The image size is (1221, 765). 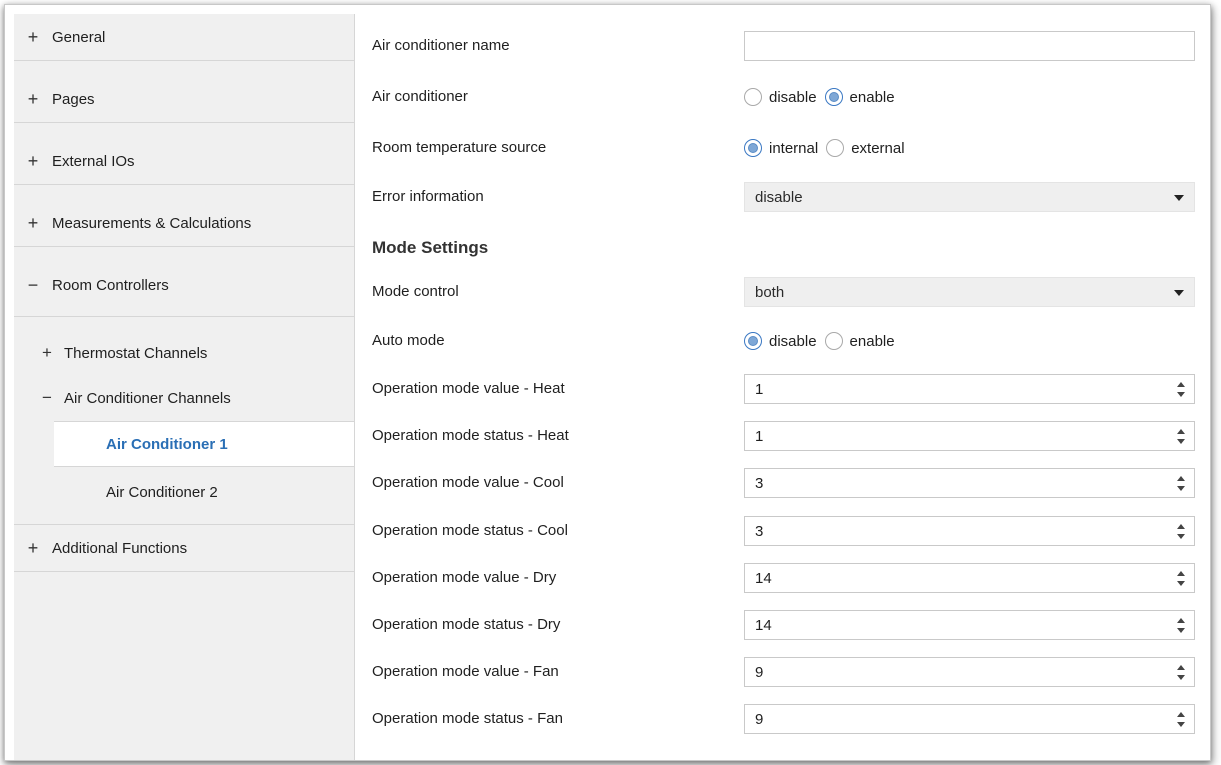 I want to click on sidebar-item-air-conditioner-1: Air Conditioner 1, so click(x=204, y=444).